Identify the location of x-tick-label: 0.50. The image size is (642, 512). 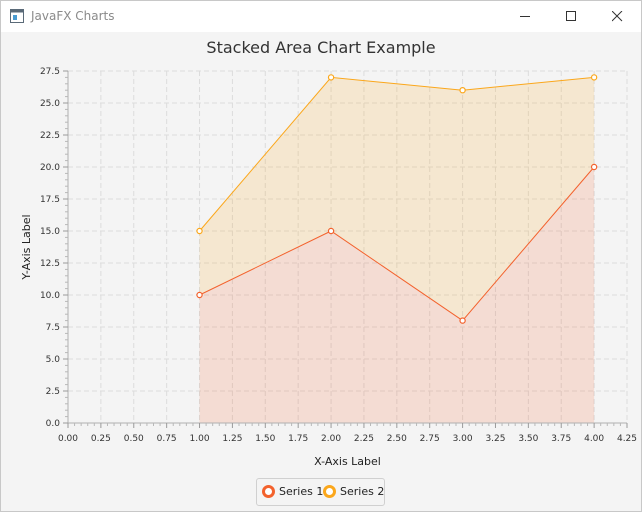
(134, 439).